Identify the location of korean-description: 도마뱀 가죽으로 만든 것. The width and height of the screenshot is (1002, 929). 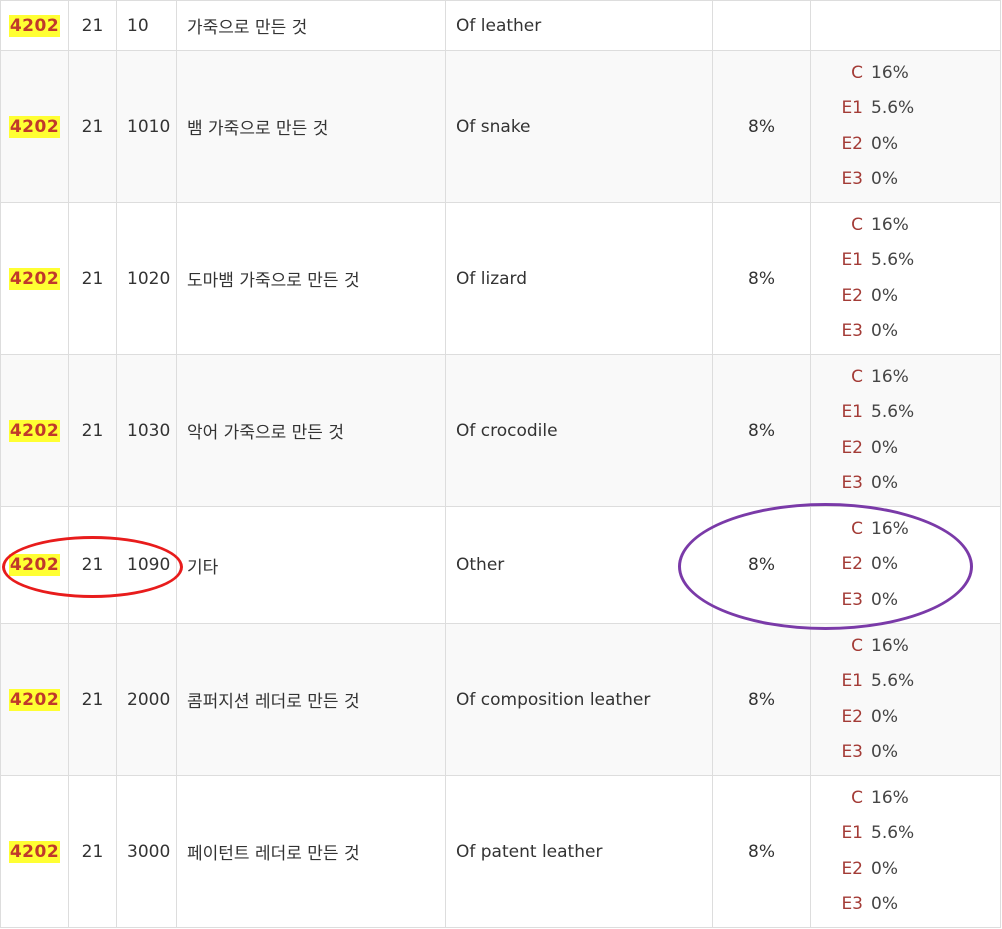
(273, 281).